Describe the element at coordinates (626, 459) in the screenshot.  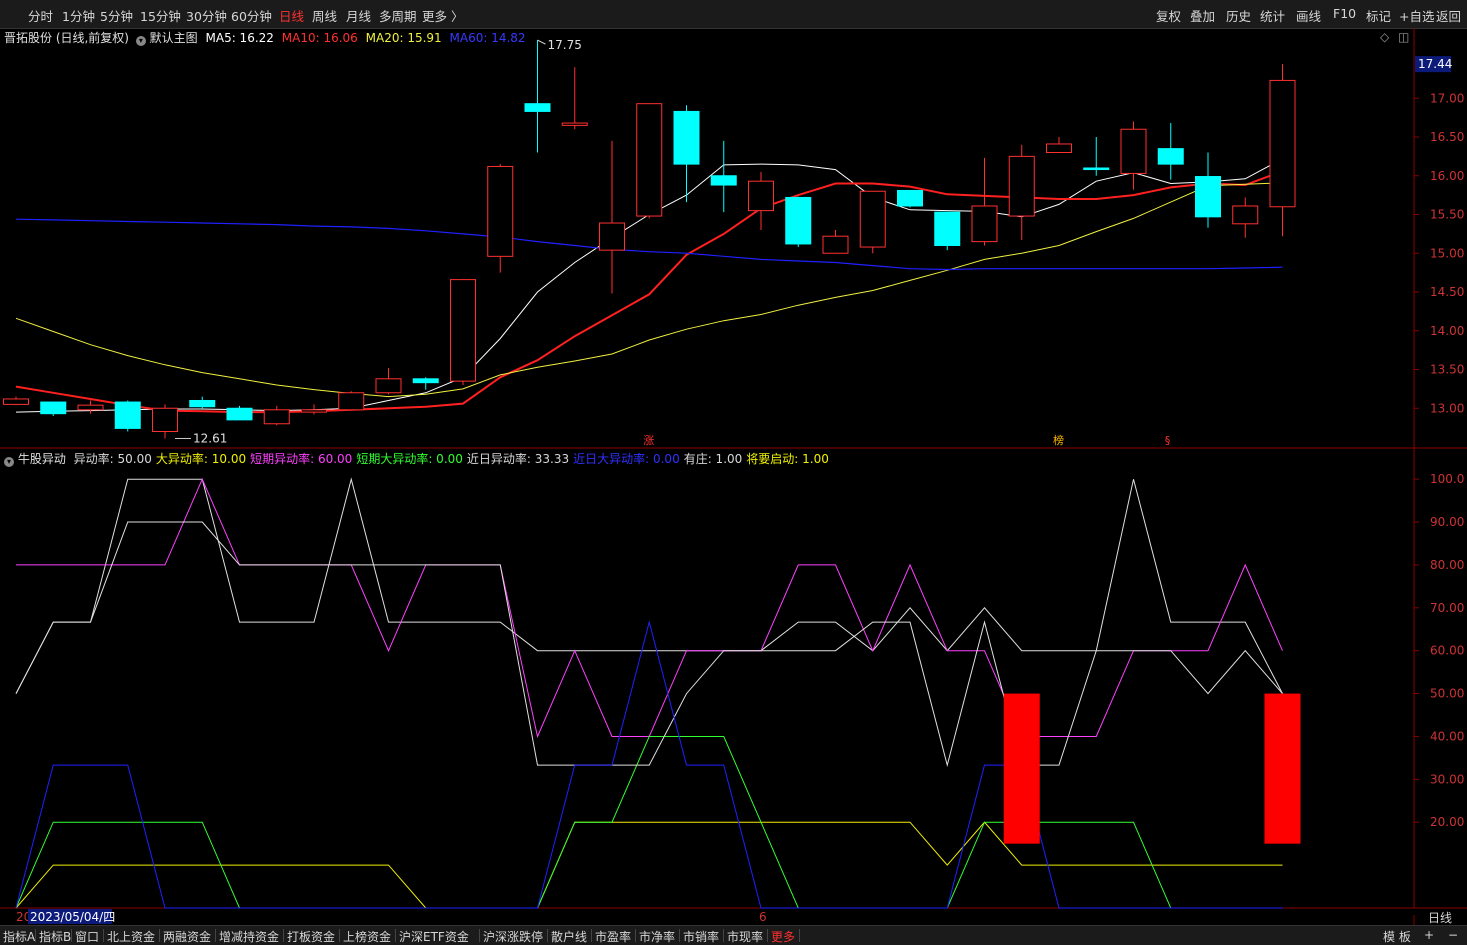
I see `indicator-value-5: 近日大异动率: 0.00` at that location.